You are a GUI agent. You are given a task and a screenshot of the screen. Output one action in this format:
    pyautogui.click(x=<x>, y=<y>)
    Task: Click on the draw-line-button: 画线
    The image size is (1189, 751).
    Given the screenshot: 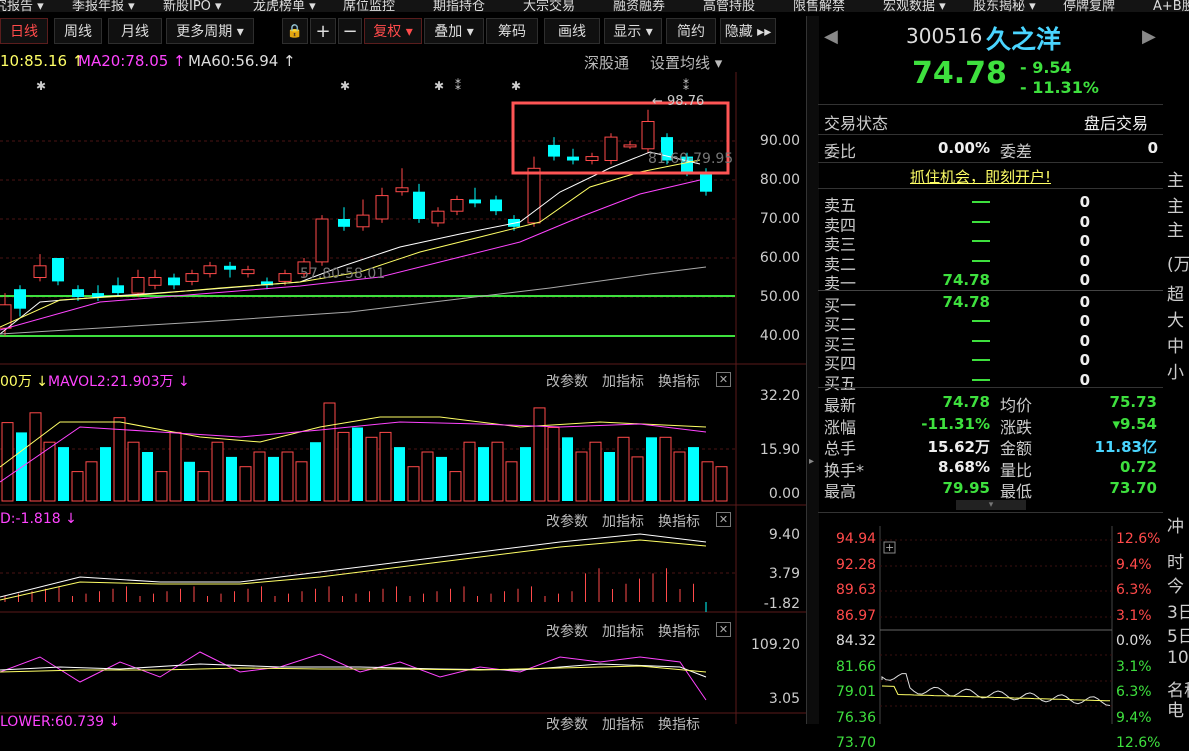 What is the action you would take?
    pyautogui.click(x=572, y=31)
    